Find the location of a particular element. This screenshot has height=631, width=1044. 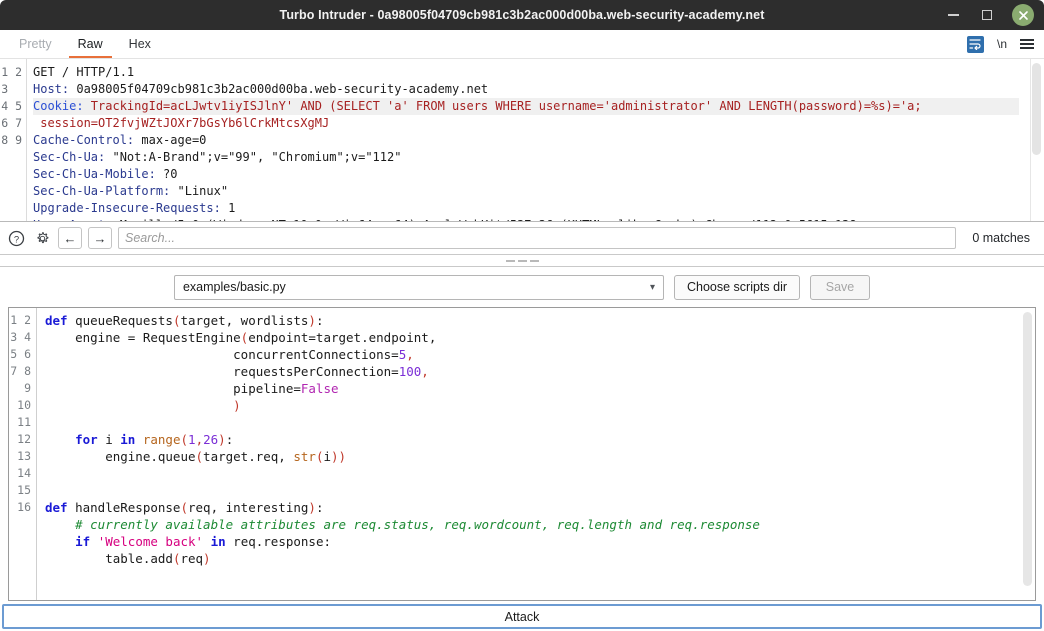

window-controls is located at coordinates (994, 15).